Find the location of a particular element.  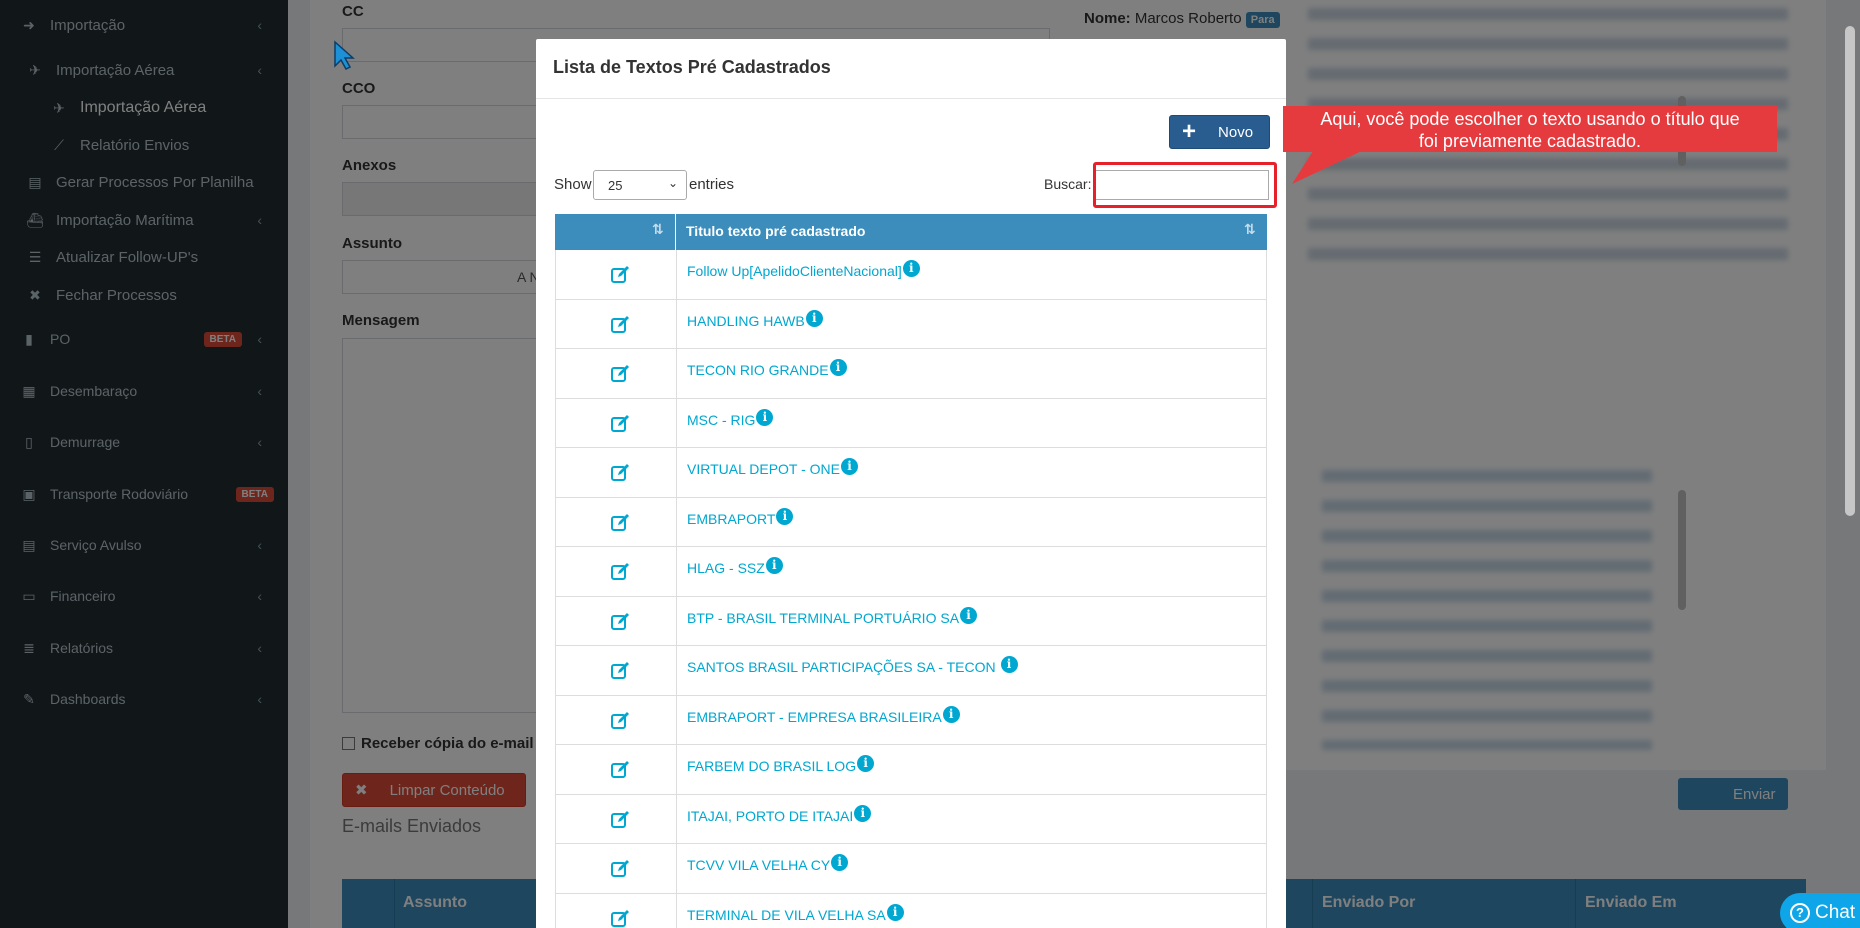

text-title-link: BTP - BRASIL TERMINAL PORTUÁRIO SA i is located at coordinates (832, 616).